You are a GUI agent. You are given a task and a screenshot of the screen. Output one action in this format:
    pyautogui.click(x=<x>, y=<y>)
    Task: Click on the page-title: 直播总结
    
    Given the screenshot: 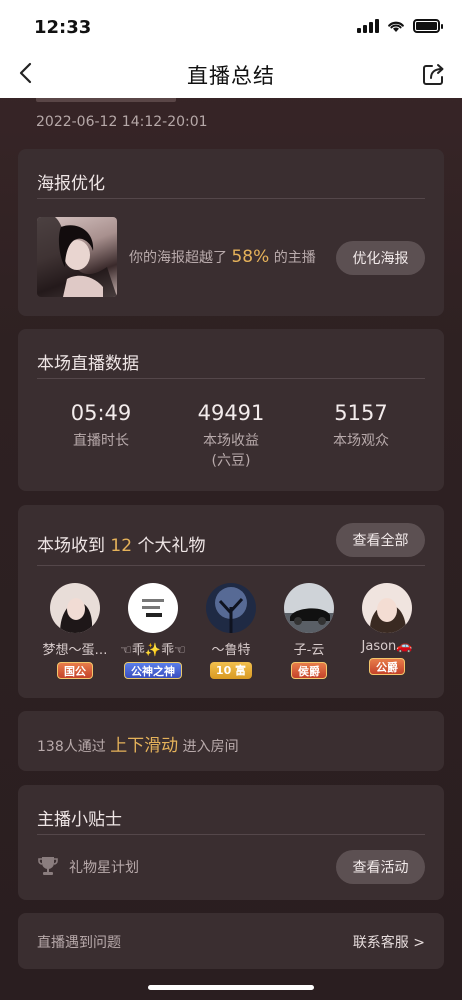 What is the action you would take?
    pyautogui.click(x=231, y=76)
    